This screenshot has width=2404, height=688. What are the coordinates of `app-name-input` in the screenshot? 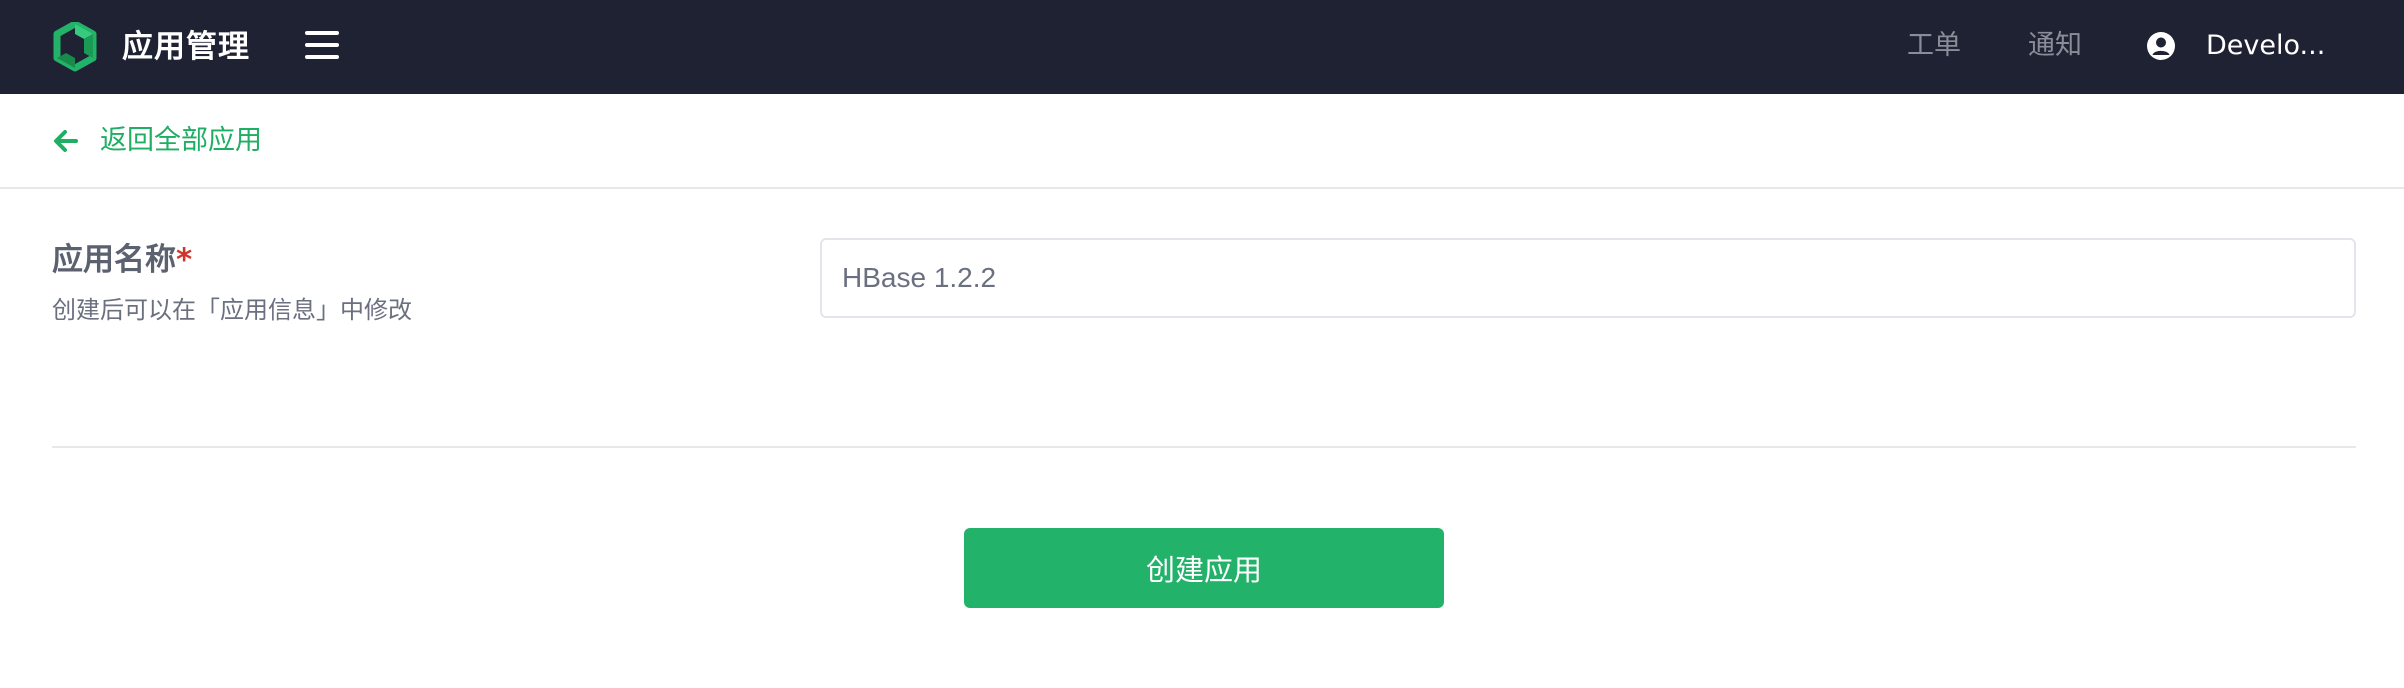 It's located at (1588, 278).